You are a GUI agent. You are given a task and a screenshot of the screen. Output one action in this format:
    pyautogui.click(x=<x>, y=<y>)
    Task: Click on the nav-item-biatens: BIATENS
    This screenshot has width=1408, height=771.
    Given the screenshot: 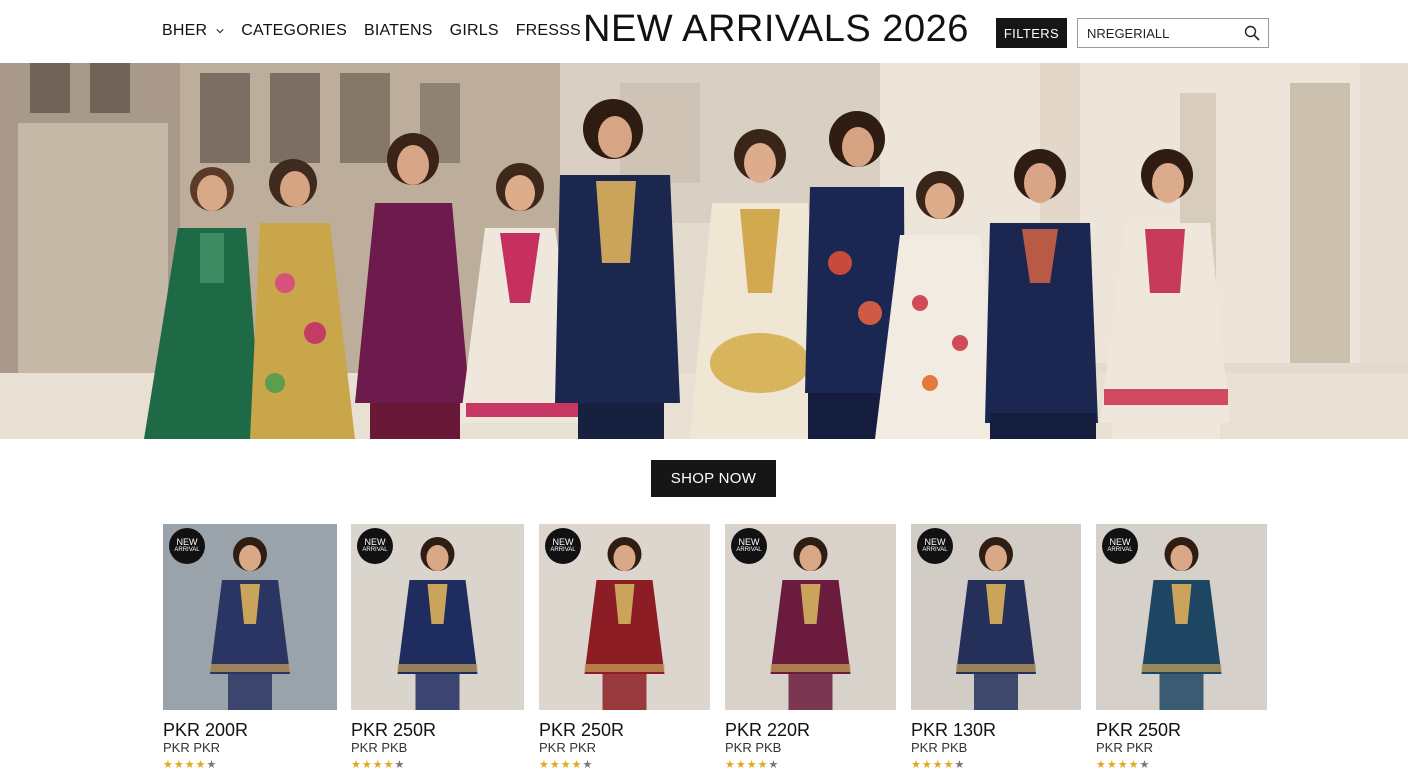 What is the action you would take?
    pyautogui.click(x=398, y=31)
    